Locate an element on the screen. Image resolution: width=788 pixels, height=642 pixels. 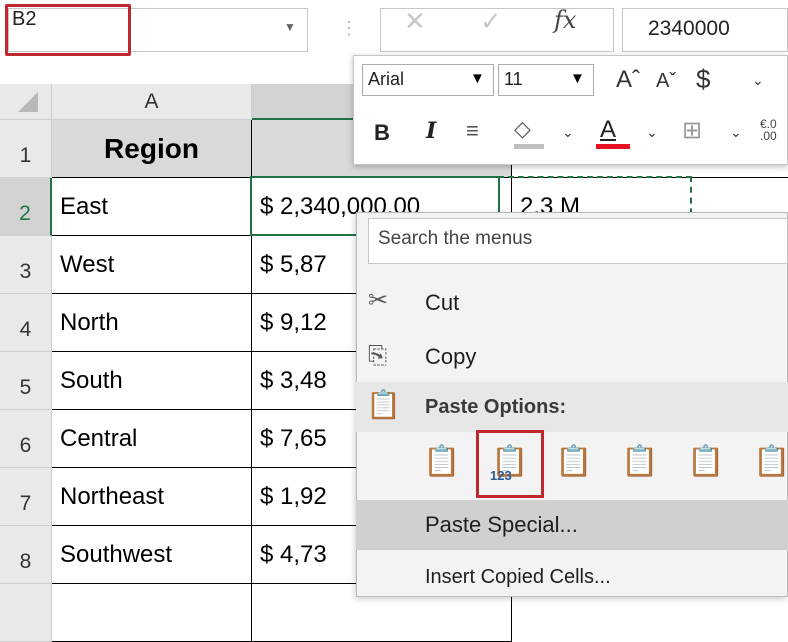
cell-a3: West is located at coordinates (152, 265).